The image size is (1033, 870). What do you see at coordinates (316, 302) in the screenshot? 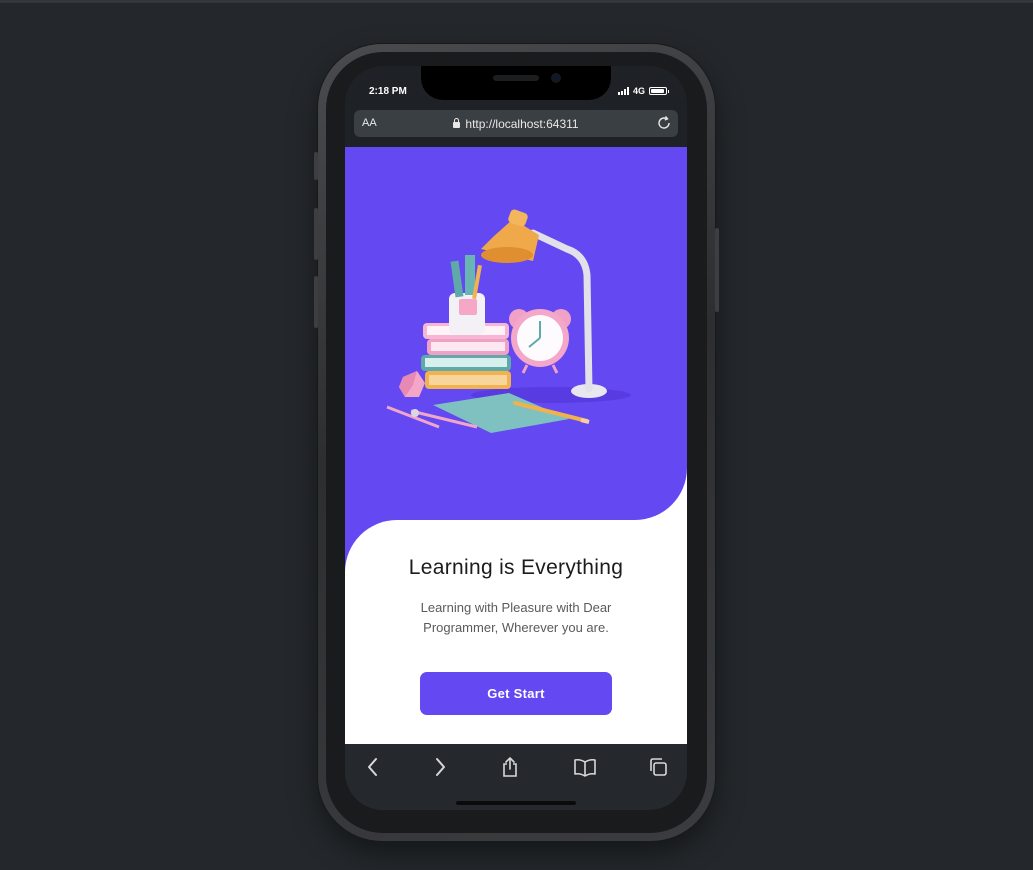
I see `volume-down-button` at bounding box center [316, 302].